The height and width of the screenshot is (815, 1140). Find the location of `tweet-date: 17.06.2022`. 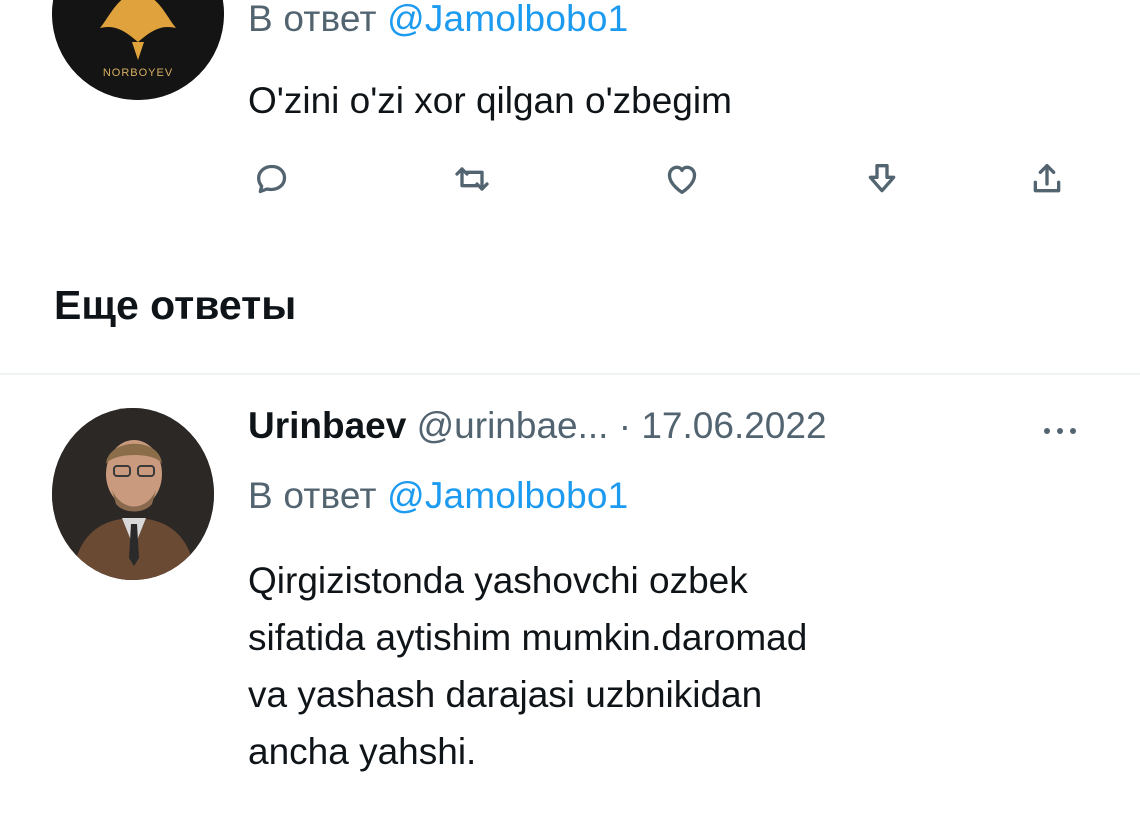

tweet-date: 17.06.2022 is located at coordinates (733, 425).